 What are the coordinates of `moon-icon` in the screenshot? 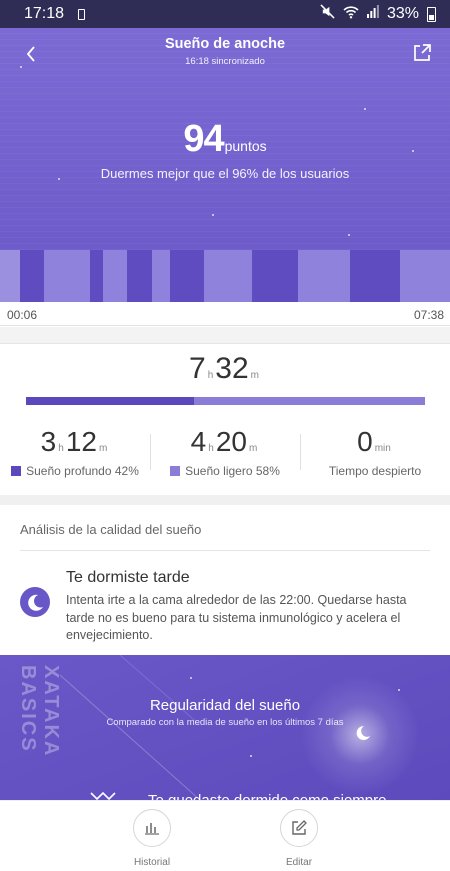 It's located at (35, 602).